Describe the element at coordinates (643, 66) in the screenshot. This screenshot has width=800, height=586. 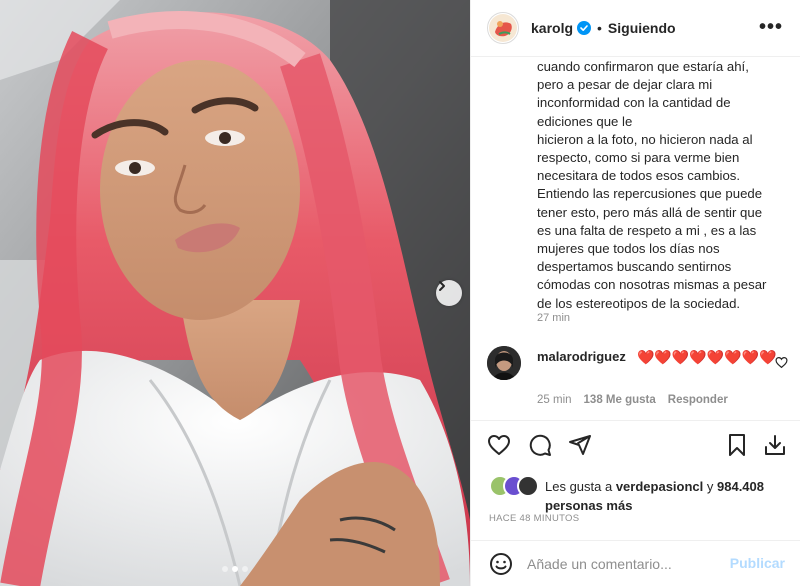
I see `caption-line: cuando confirmaron que estaría ahí,` at that location.